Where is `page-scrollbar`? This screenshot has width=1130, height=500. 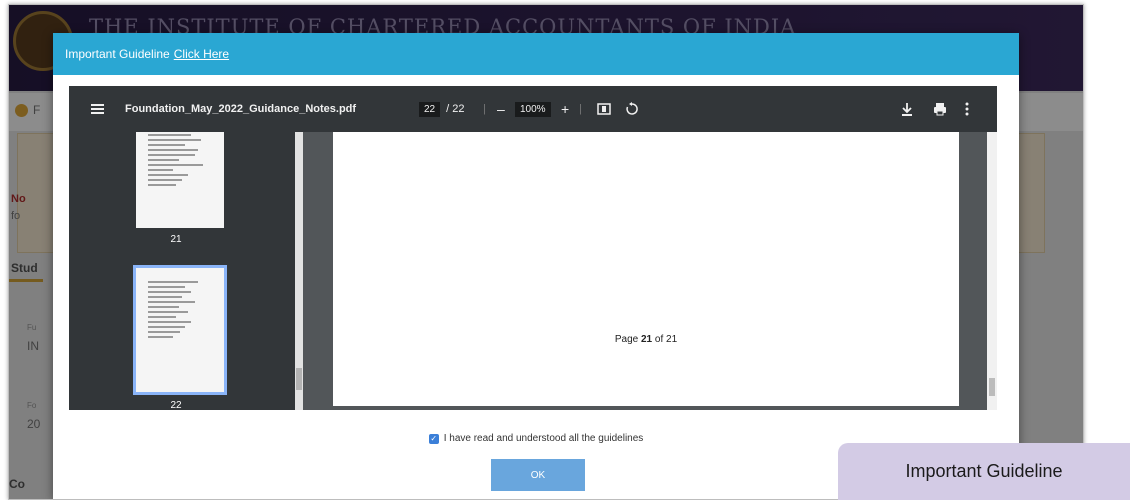 page-scrollbar is located at coordinates (992, 271).